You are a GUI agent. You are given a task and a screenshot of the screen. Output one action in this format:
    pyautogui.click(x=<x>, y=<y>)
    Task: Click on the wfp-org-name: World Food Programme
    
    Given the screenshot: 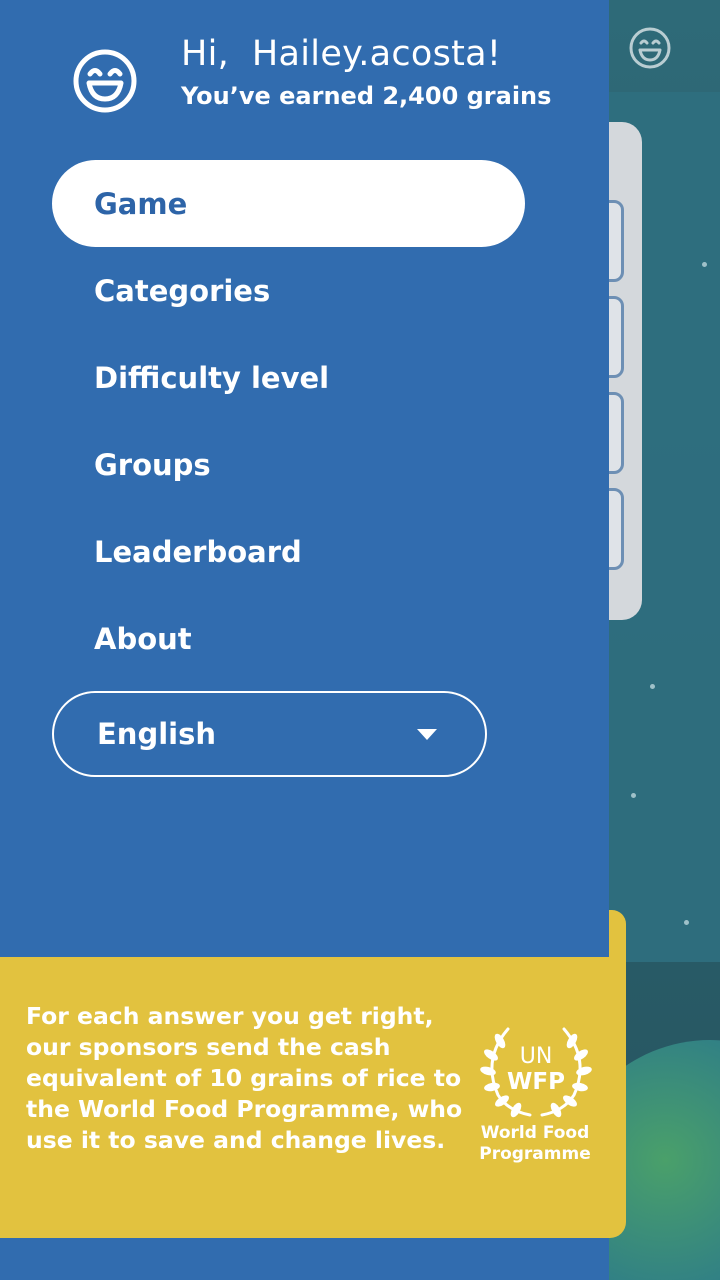 What is the action you would take?
    pyautogui.click(x=535, y=1144)
    